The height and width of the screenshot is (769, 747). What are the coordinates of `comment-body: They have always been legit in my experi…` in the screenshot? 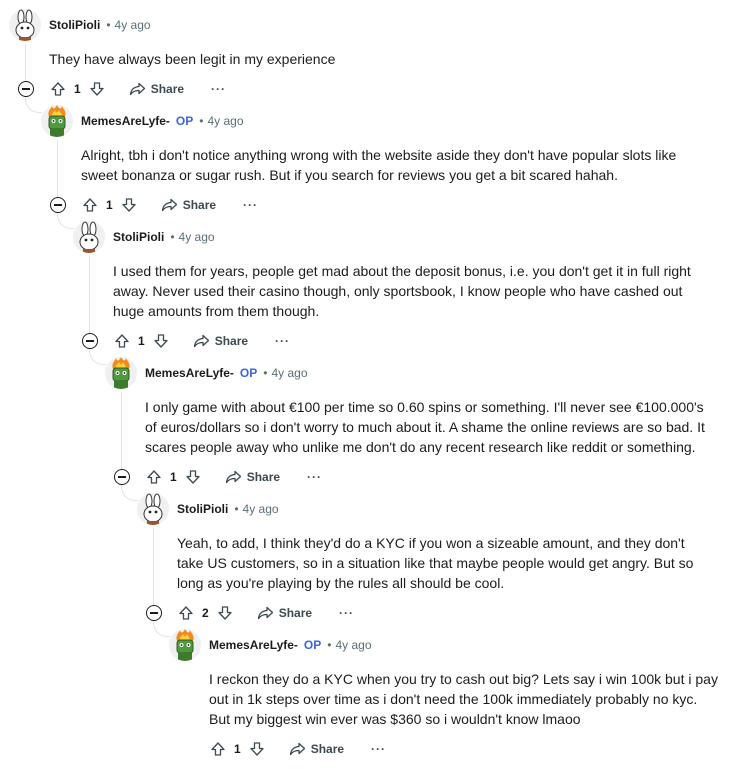 It's located at (192, 59).